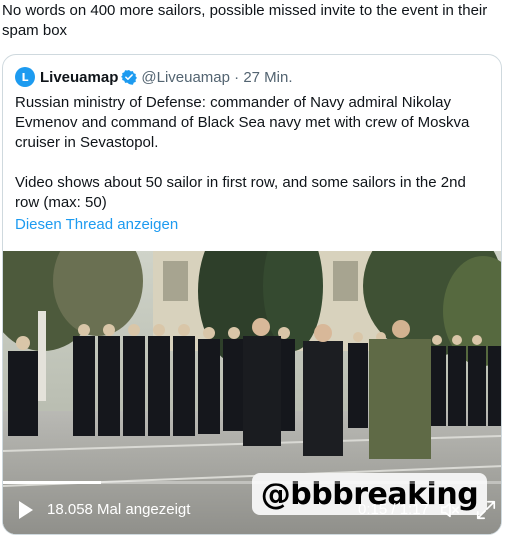 The width and height of the screenshot is (505, 536). I want to click on author-name: Liveuamap, so click(79, 77).